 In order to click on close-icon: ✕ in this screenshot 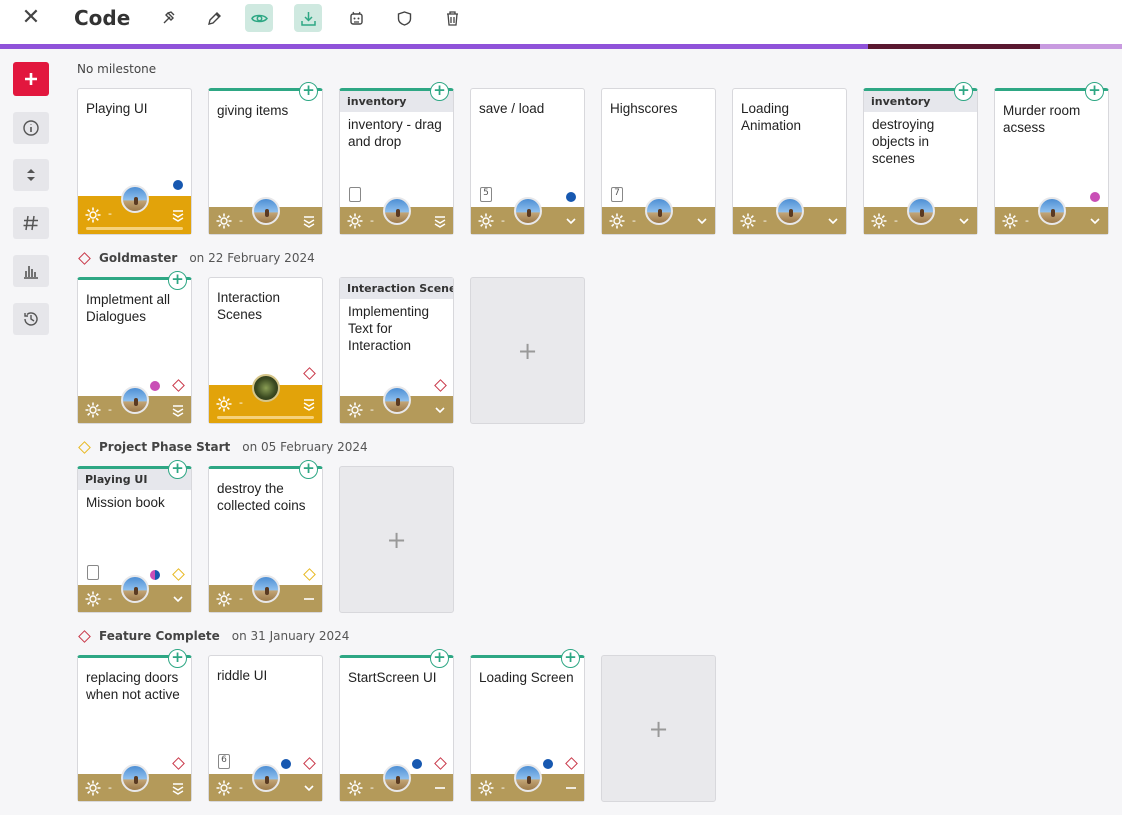, I will do `click(31, 18)`.